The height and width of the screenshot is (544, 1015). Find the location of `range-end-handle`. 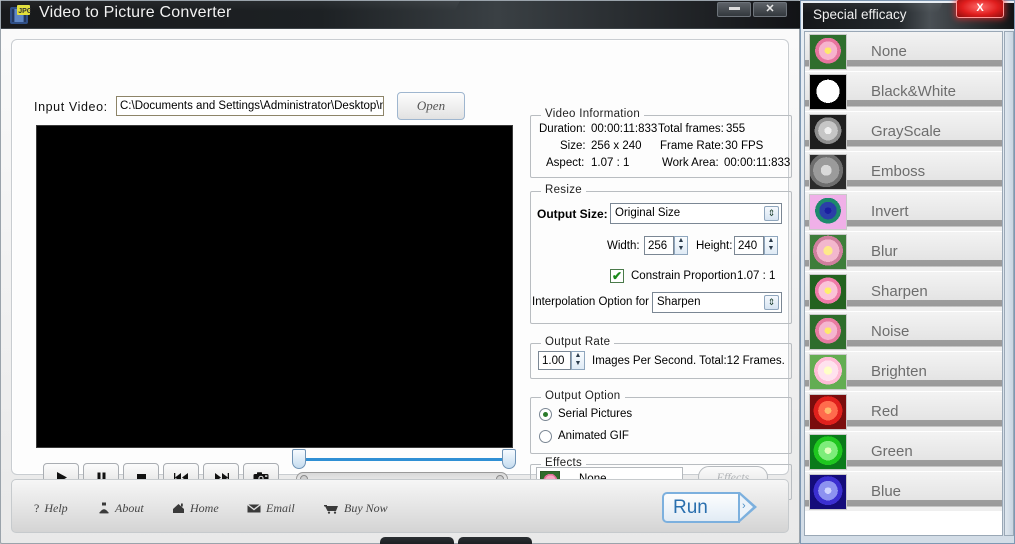

range-end-handle is located at coordinates (509, 459).